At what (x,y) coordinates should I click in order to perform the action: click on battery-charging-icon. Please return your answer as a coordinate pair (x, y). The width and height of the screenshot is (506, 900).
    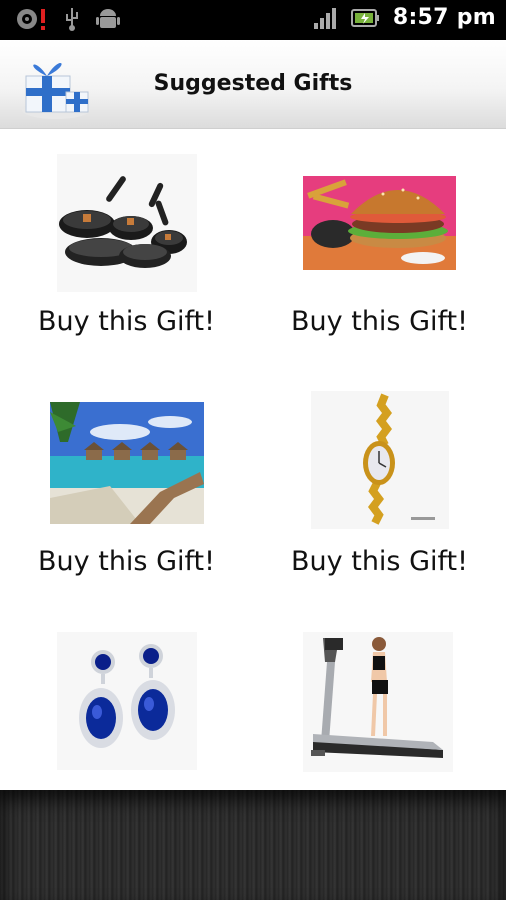
    Looking at the image, I should click on (364, 17).